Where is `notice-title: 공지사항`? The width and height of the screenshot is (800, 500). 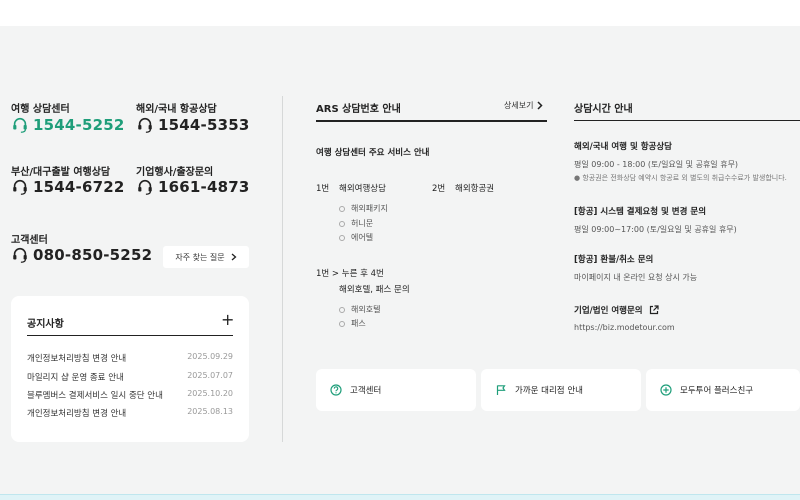
notice-title: 공지사항 is located at coordinates (45, 324).